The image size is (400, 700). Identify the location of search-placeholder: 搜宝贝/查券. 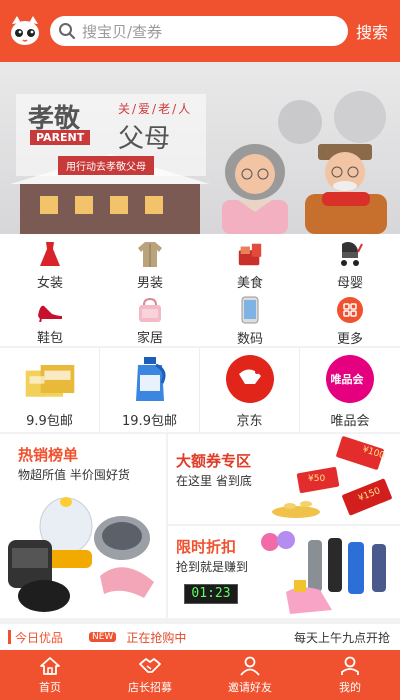
(122, 31).